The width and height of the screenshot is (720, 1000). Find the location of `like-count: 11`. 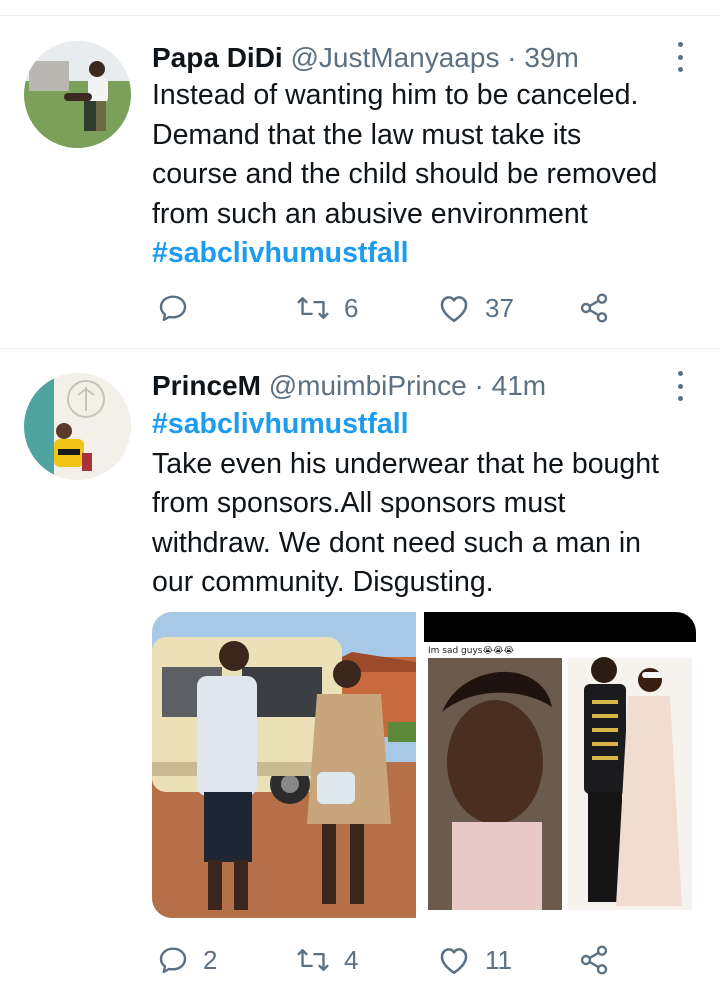

like-count: 11 is located at coordinates (498, 959).